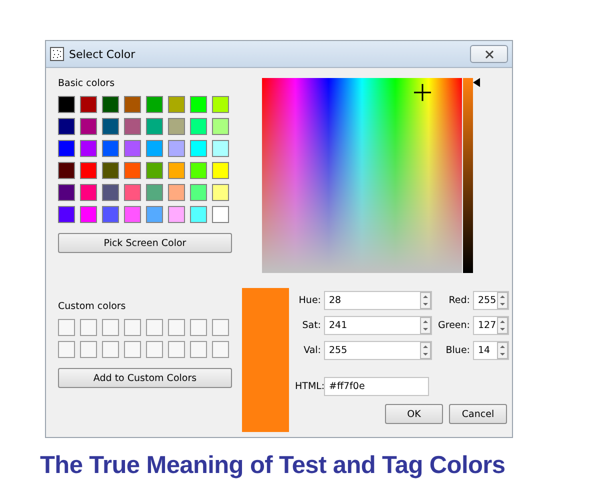  Describe the element at coordinates (478, 414) in the screenshot. I see `dialog-button: Cancel` at that location.